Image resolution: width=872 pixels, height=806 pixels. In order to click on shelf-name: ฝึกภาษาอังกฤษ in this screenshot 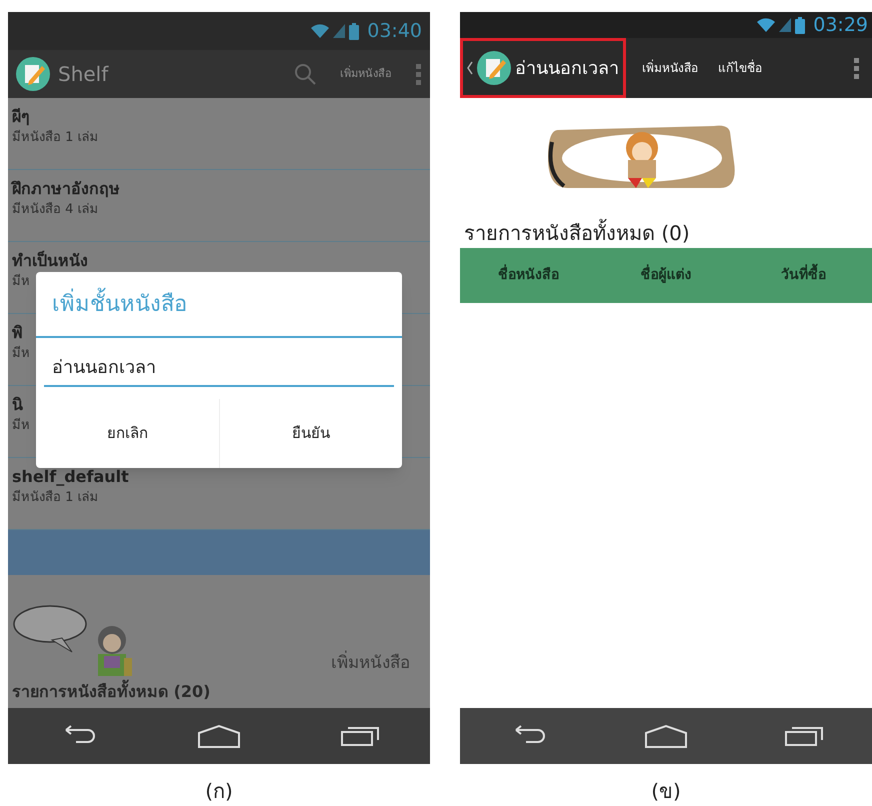, I will do `click(66, 189)`.